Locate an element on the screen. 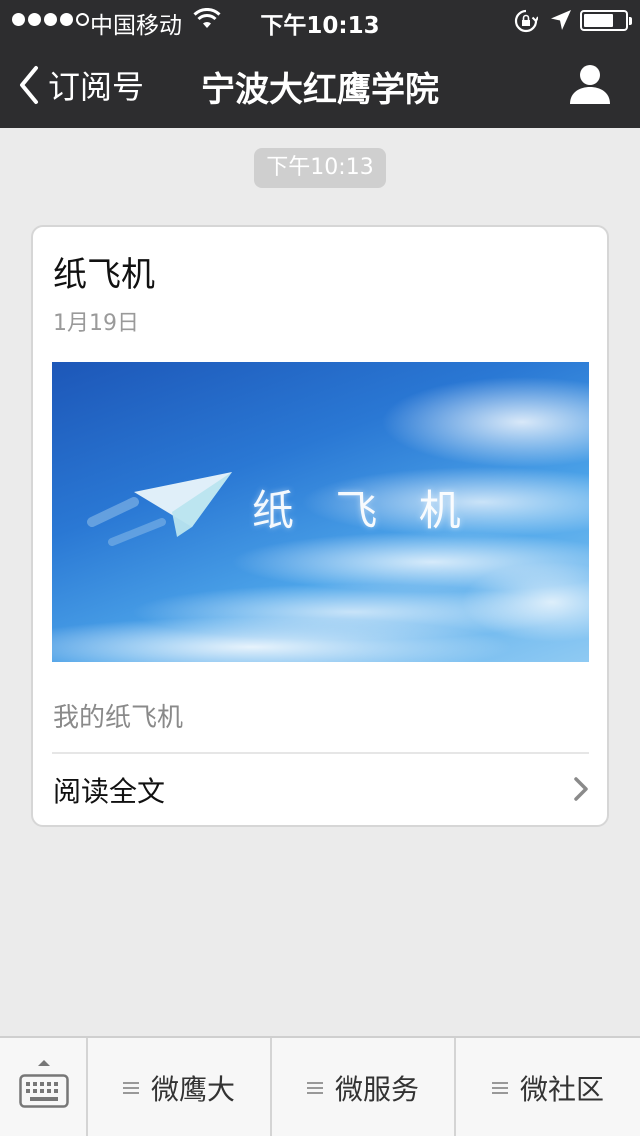 The width and height of the screenshot is (640, 1136). menu-item-label: 微社区 is located at coordinates (561, 1089).